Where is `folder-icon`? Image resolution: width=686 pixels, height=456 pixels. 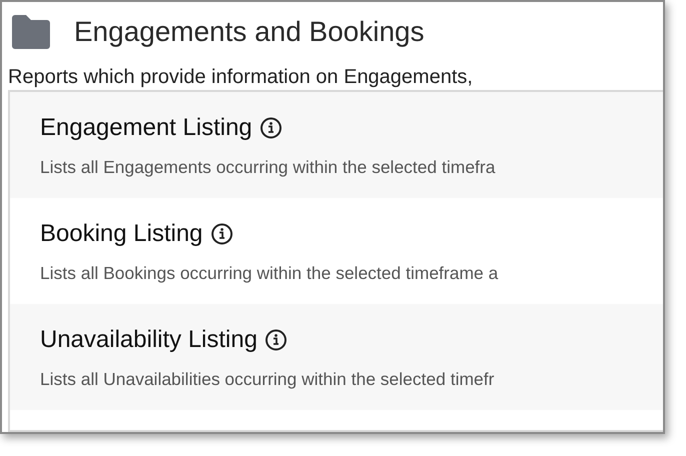 folder-icon is located at coordinates (31, 32).